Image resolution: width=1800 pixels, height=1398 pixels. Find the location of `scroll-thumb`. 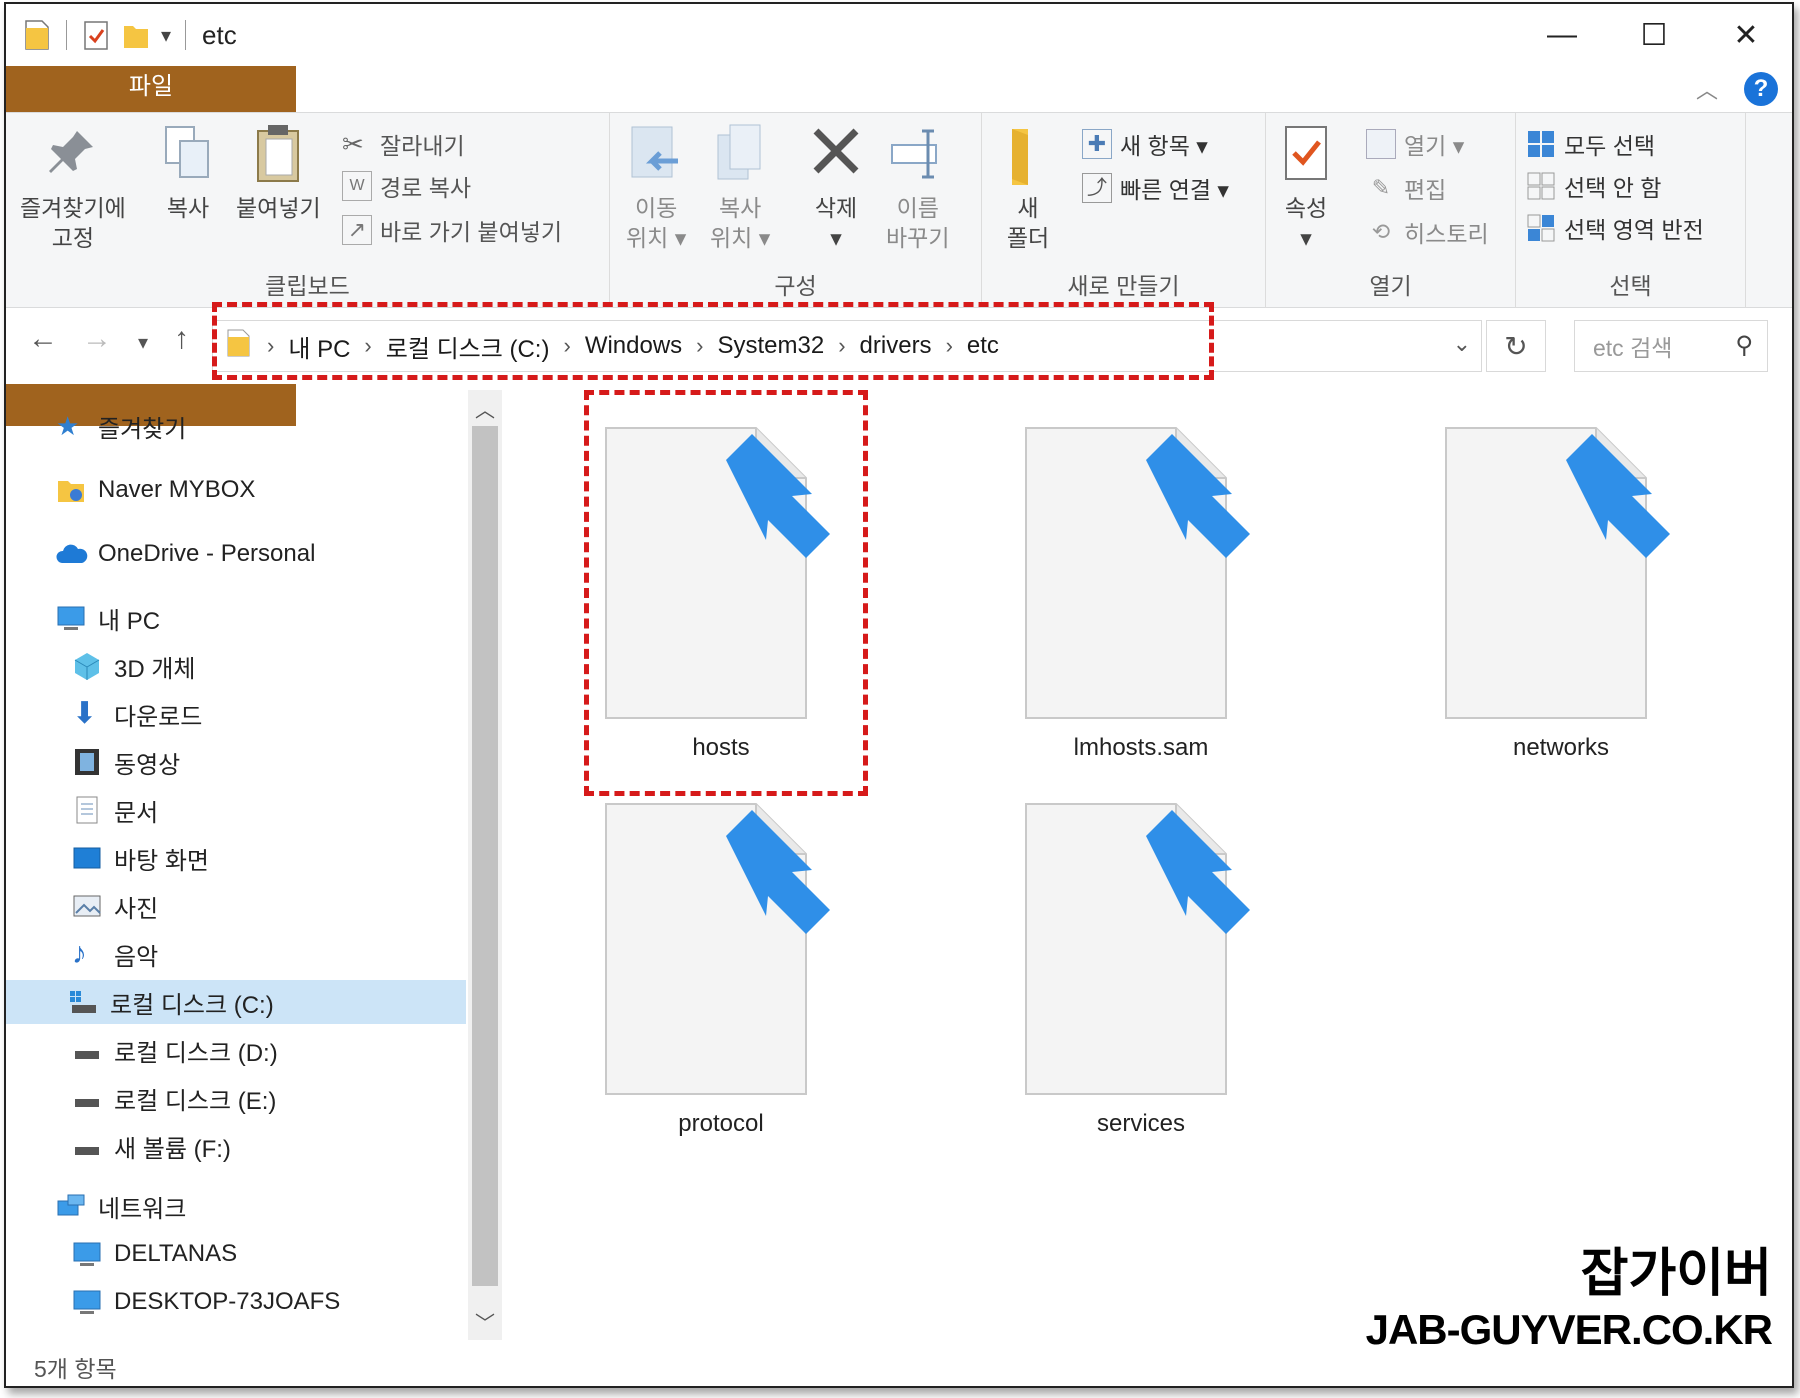

scroll-thumb is located at coordinates (485, 856).